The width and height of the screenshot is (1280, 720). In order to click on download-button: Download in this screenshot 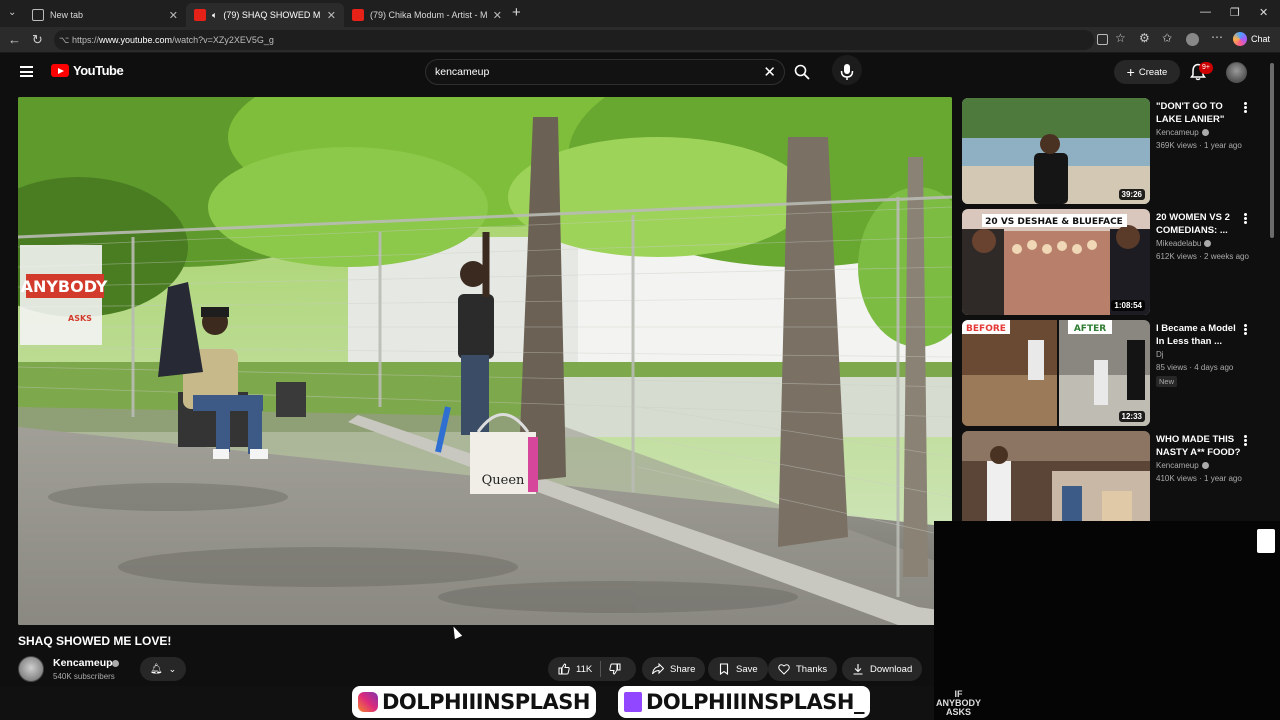, I will do `click(882, 669)`.